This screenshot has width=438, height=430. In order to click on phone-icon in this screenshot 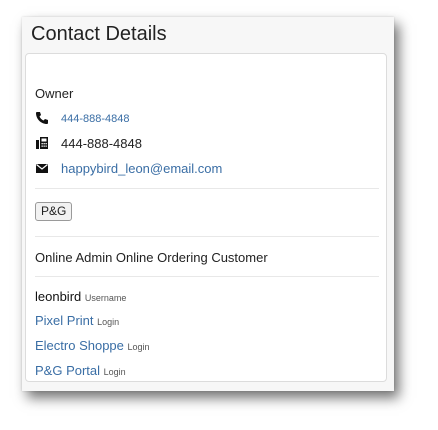, I will do `click(42, 118)`.